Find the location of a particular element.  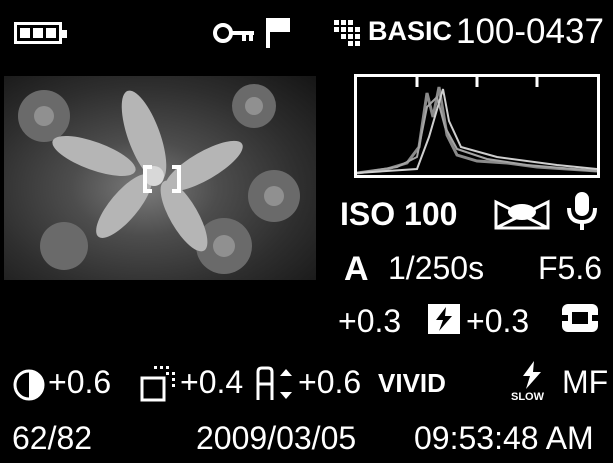

sharpness-value: +0.4 is located at coordinates (212, 382).